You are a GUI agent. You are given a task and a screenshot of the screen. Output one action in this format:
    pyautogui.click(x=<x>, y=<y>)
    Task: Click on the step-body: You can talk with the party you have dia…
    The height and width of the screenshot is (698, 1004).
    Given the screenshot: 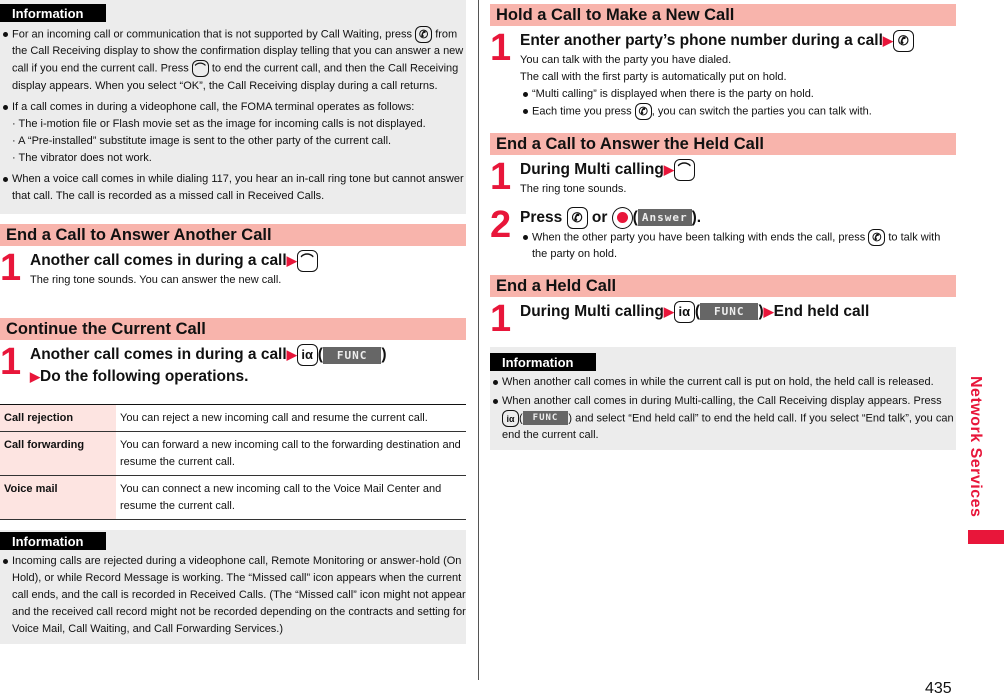 What is the action you would take?
    pyautogui.click(x=626, y=60)
    